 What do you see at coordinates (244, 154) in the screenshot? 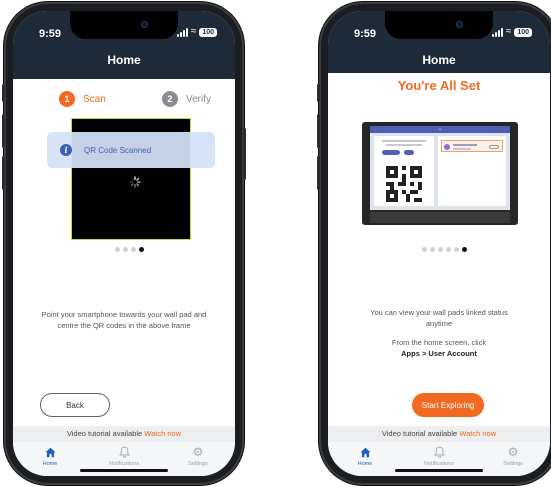
I see `power-button` at bounding box center [244, 154].